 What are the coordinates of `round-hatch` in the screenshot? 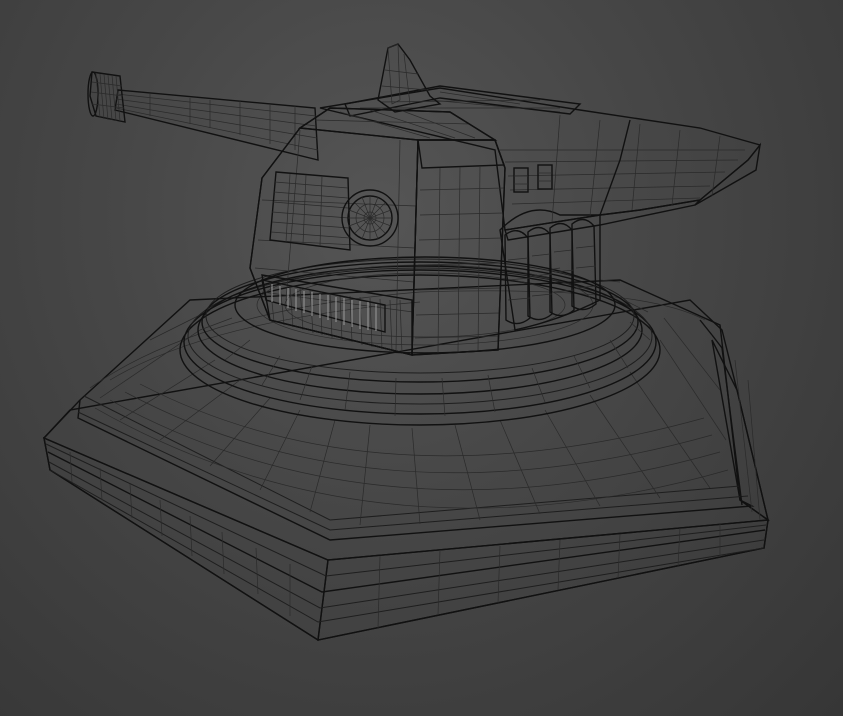 It's located at (370, 218).